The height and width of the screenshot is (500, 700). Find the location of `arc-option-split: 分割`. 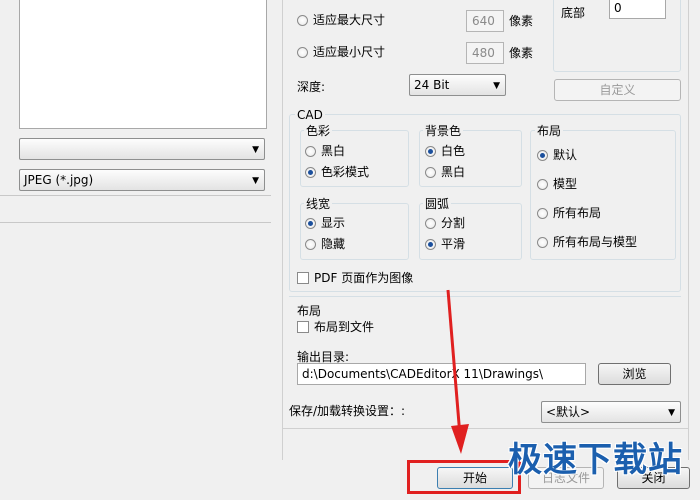

arc-option-split: 分割 is located at coordinates (445, 223).